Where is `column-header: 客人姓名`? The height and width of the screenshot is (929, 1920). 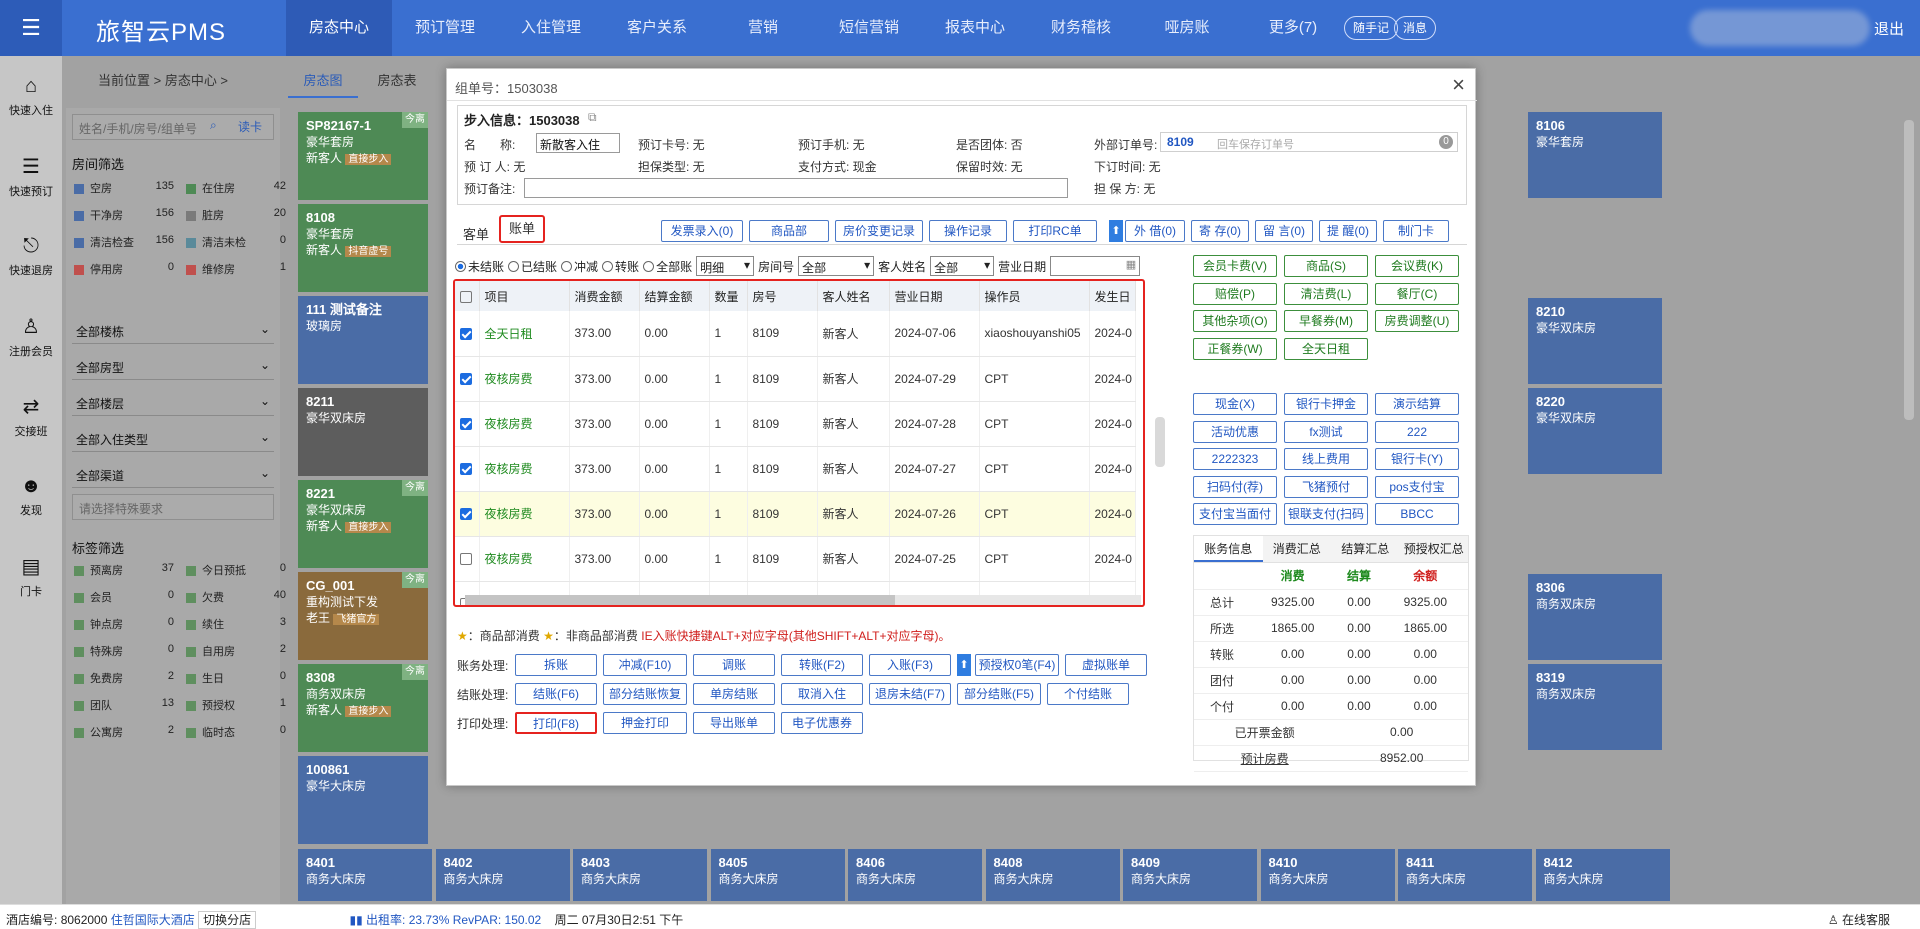 column-header: 客人姓名 is located at coordinates (853, 296).